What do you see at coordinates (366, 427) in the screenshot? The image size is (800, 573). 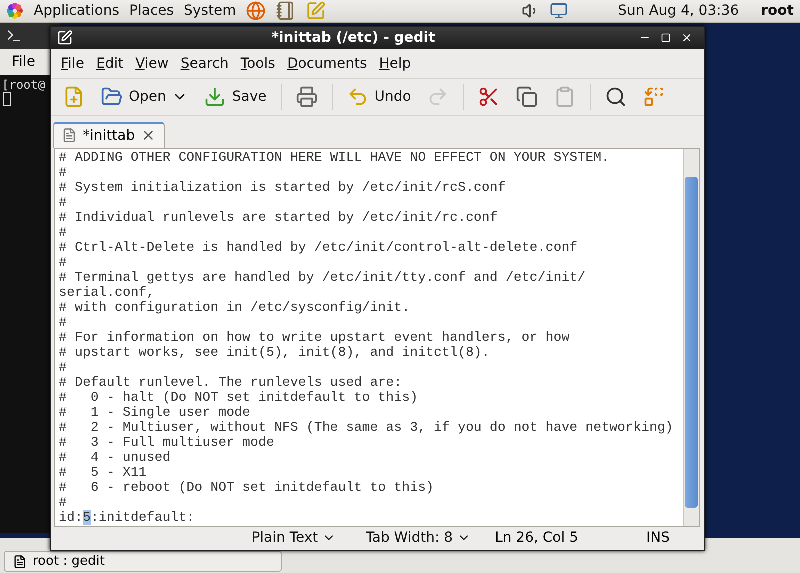 I see `code-line: # 2 - Multiuser, without NFS (The same as 3, if you do not have networking)` at bounding box center [366, 427].